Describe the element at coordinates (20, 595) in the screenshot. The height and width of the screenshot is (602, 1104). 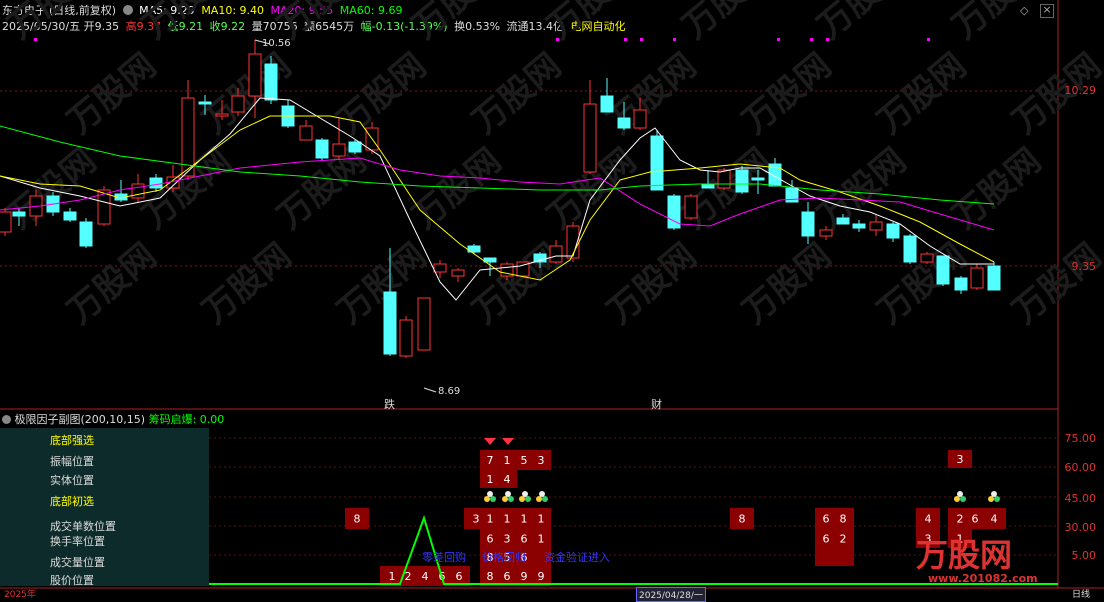
I see `time-axis-start: 2025年` at that location.